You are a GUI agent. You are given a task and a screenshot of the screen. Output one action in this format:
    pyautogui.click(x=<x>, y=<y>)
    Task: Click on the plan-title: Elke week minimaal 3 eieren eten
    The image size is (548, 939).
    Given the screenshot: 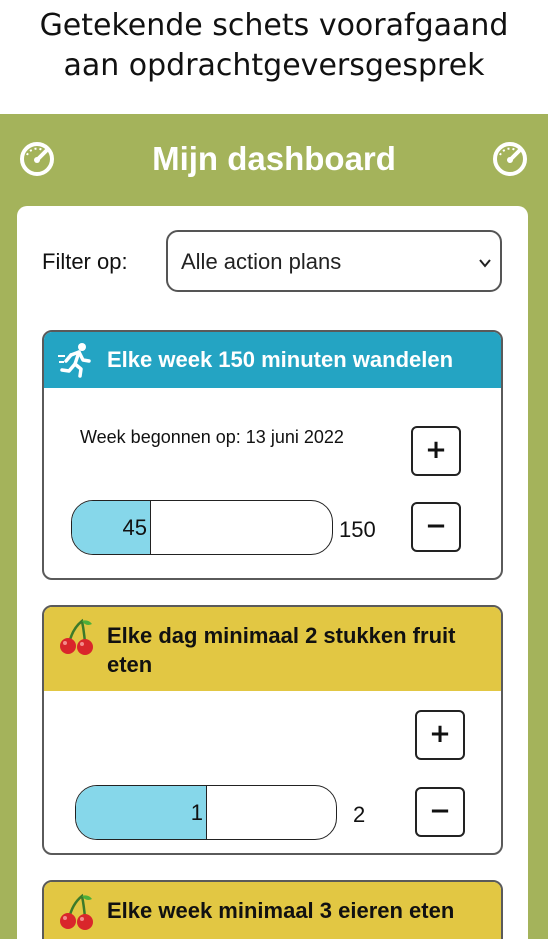 What is the action you would take?
    pyautogui.click(x=281, y=910)
    